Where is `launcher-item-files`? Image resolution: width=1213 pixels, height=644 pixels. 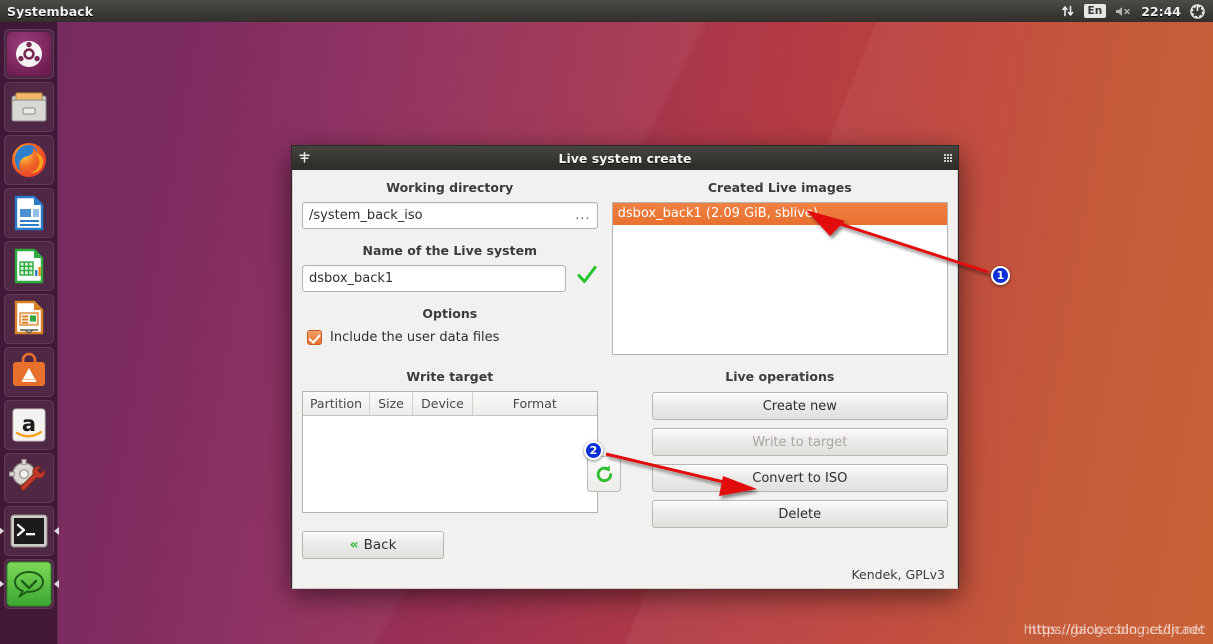
launcher-item-files is located at coordinates (28, 107).